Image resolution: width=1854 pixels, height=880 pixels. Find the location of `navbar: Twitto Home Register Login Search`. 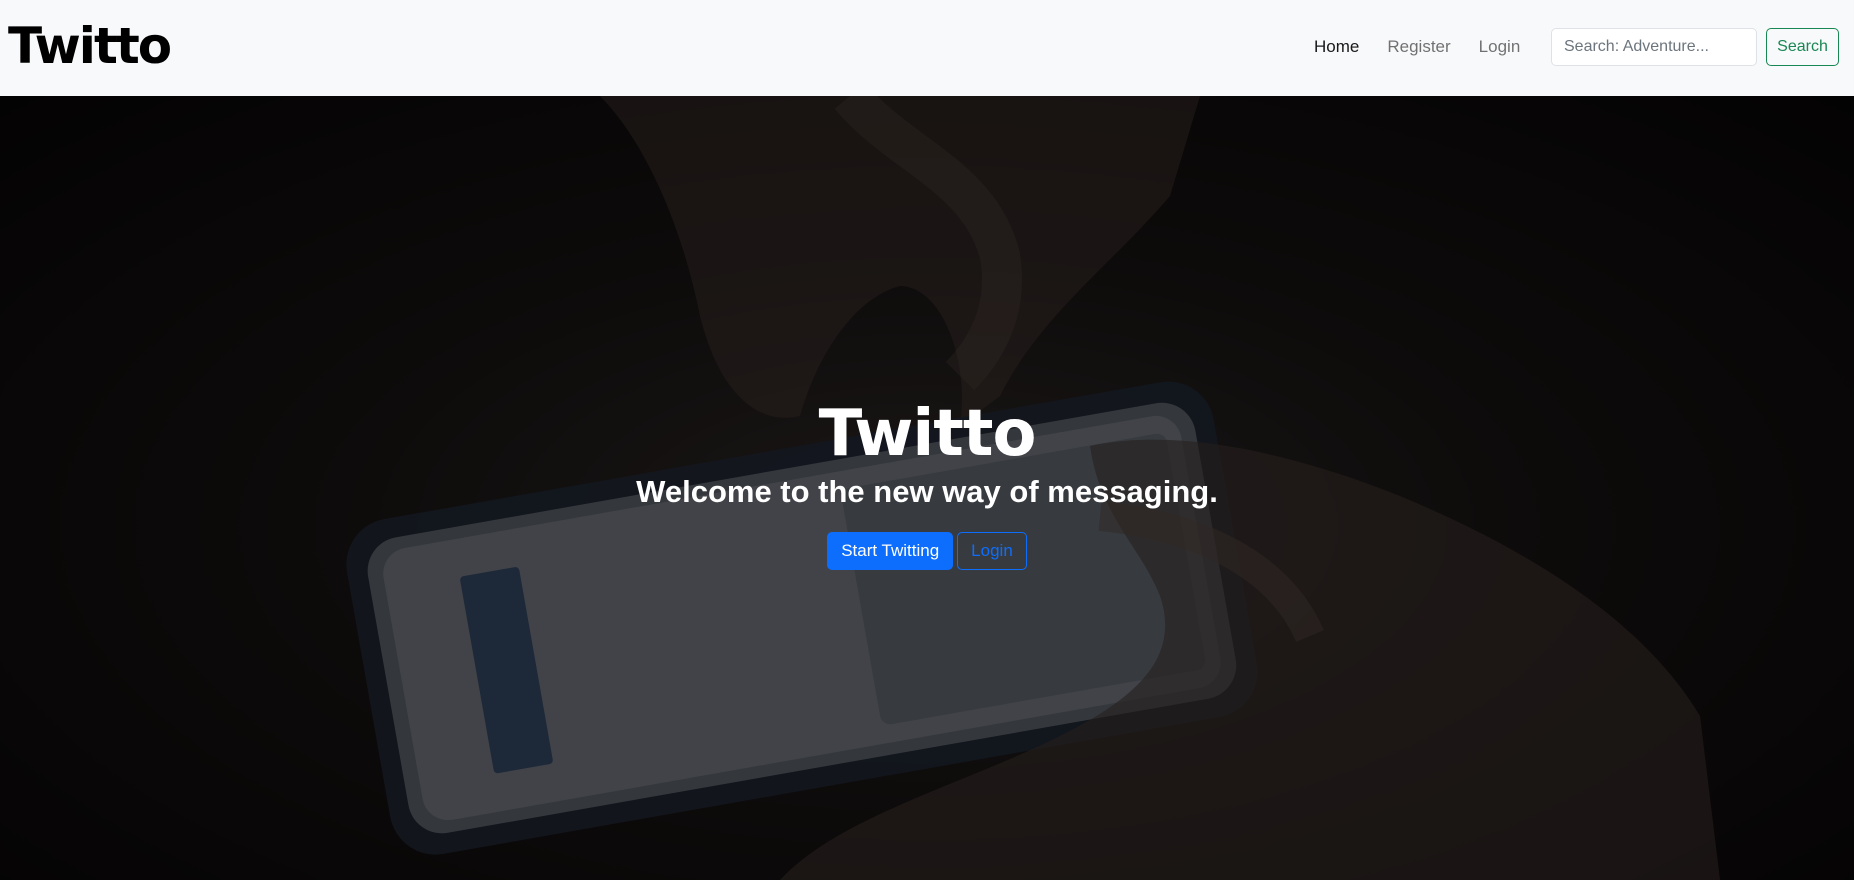

navbar: Twitto Home Register Login Search is located at coordinates (927, 48).